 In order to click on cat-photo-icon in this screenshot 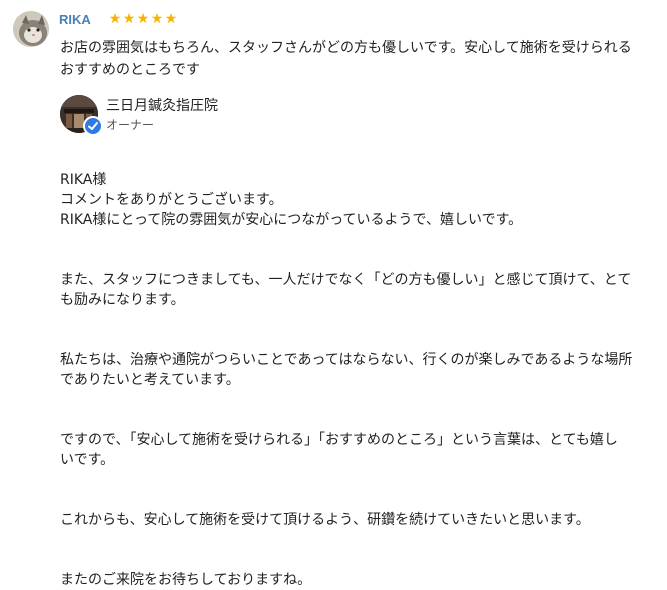, I will do `click(31, 29)`.